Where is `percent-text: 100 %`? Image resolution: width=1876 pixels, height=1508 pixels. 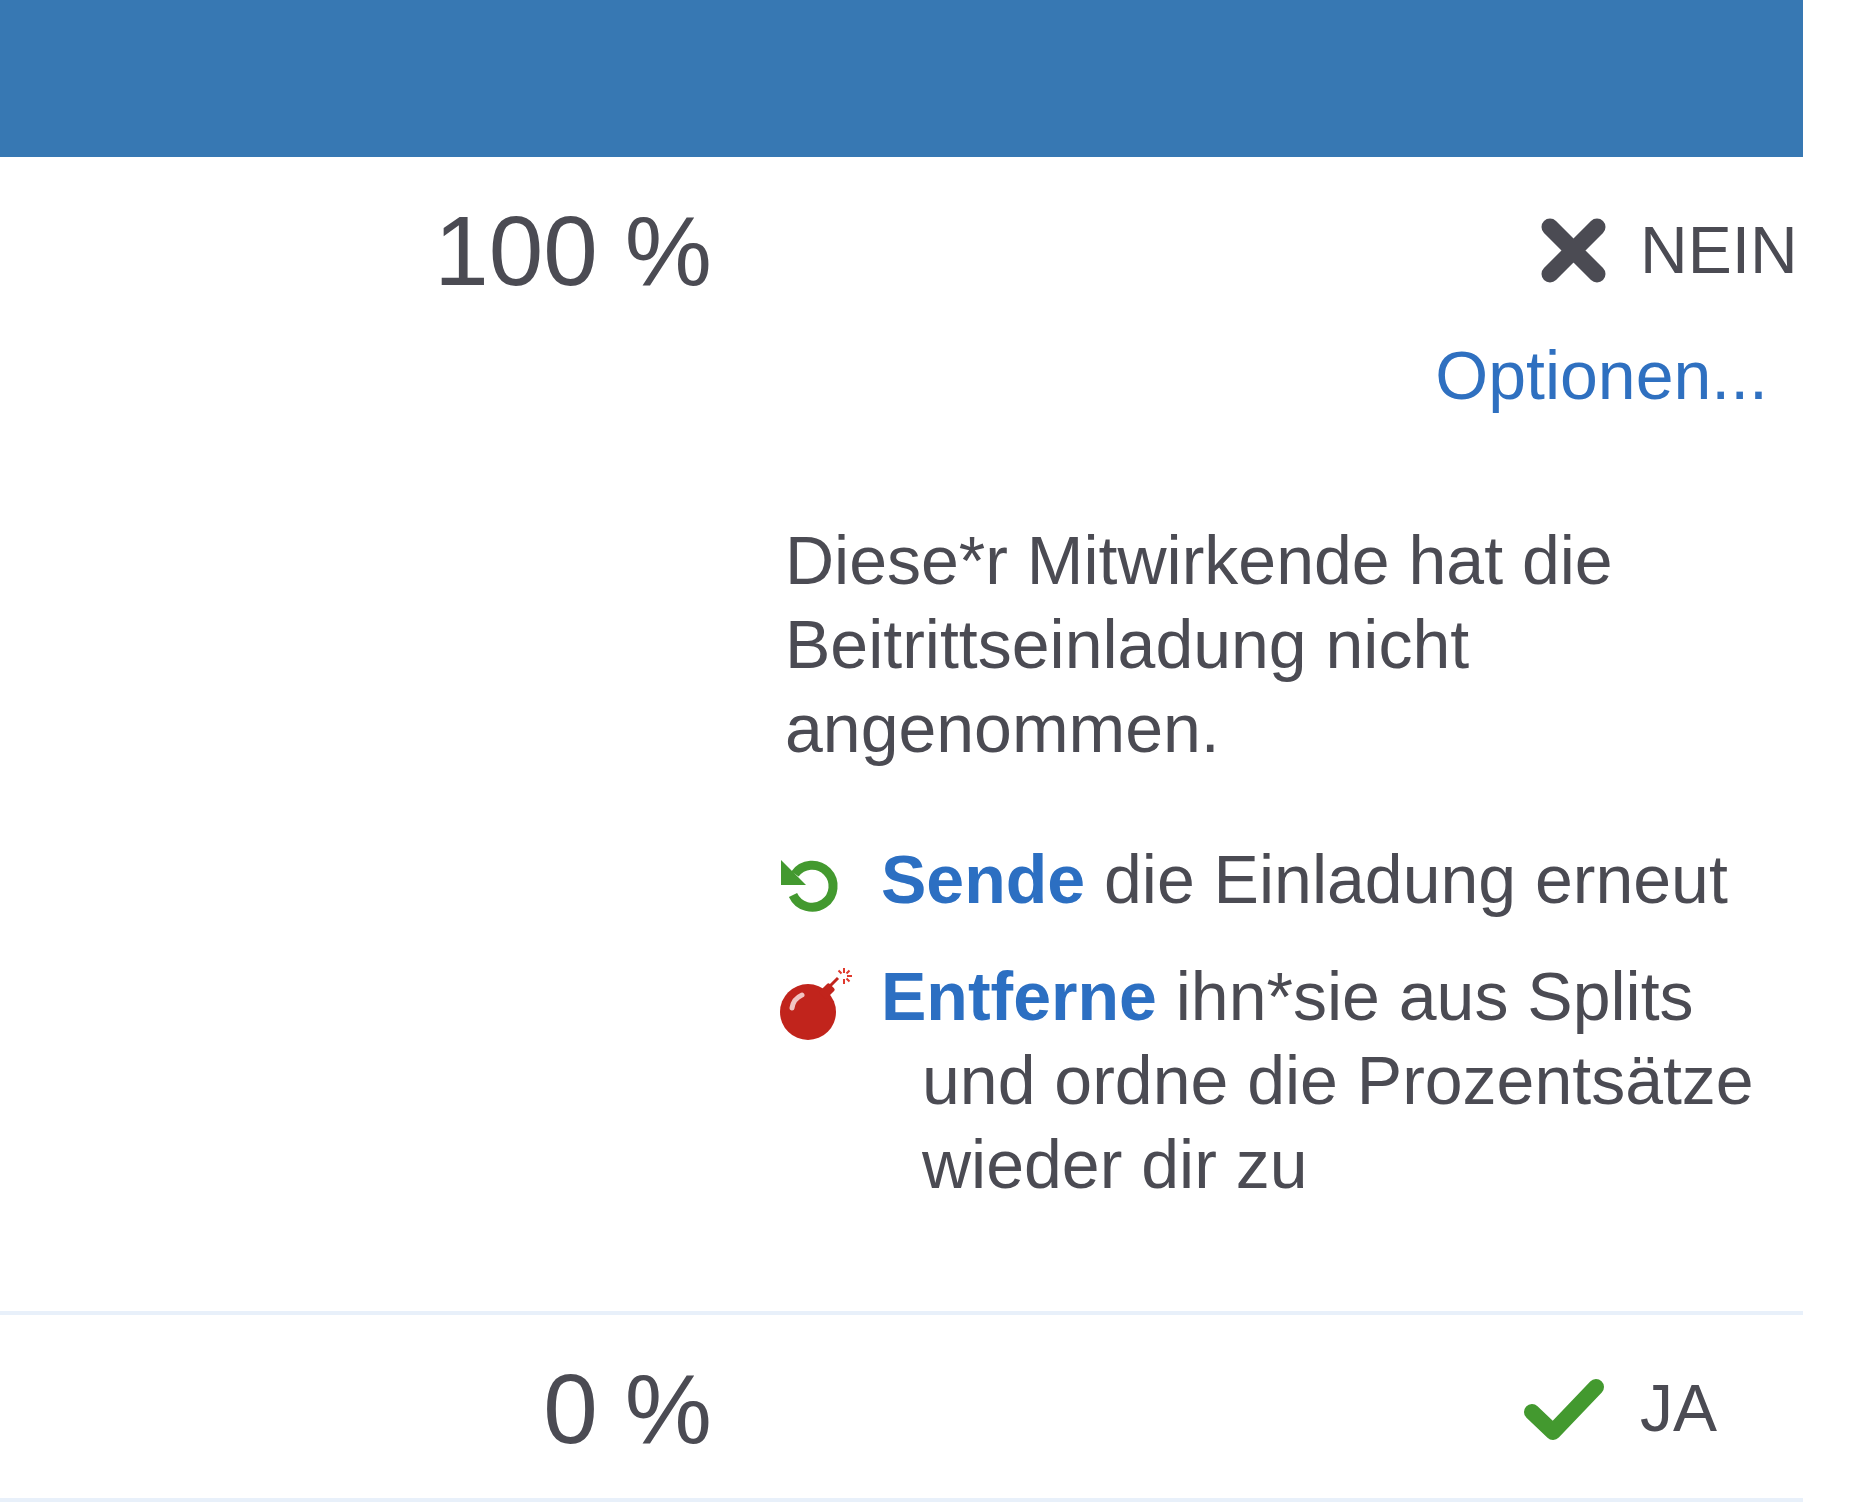 percent-text: 100 % is located at coordinates (573, 251).